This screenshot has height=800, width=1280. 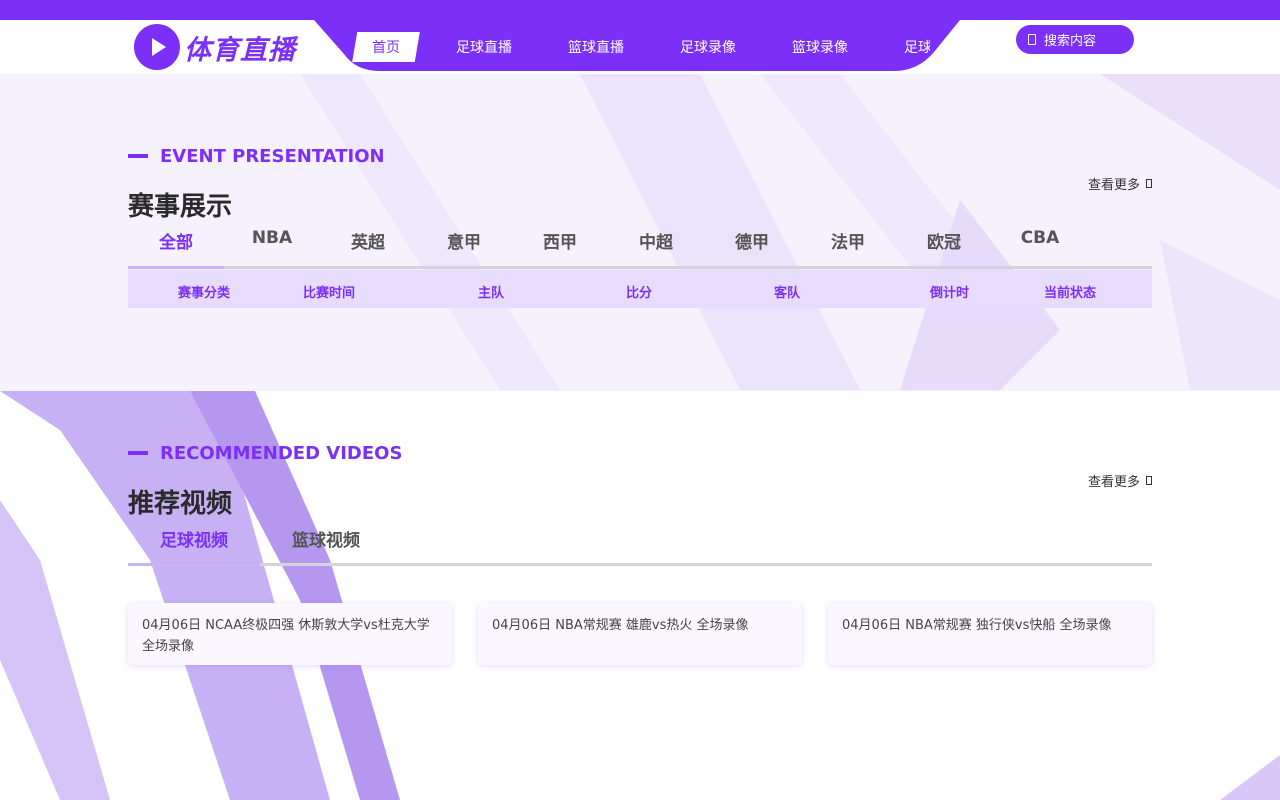 What do you see at coordinates (752, 247) in the screenshot?
I see `tab-bundesliga: 德甲` at bounding box center [752, 247].